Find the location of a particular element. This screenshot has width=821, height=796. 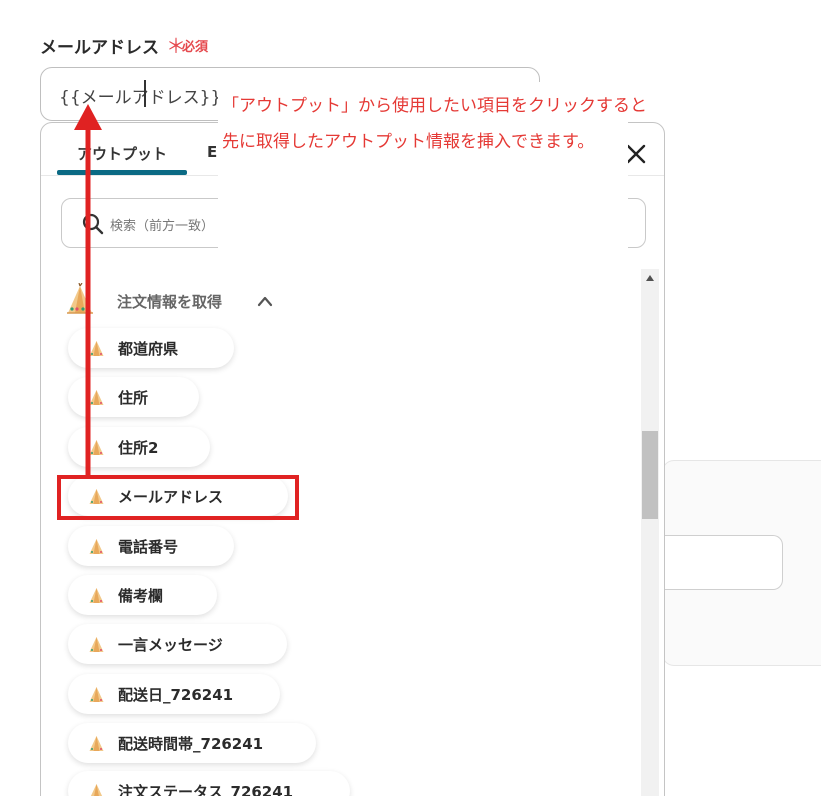

scrollbar is located at coordinates (650, 532).